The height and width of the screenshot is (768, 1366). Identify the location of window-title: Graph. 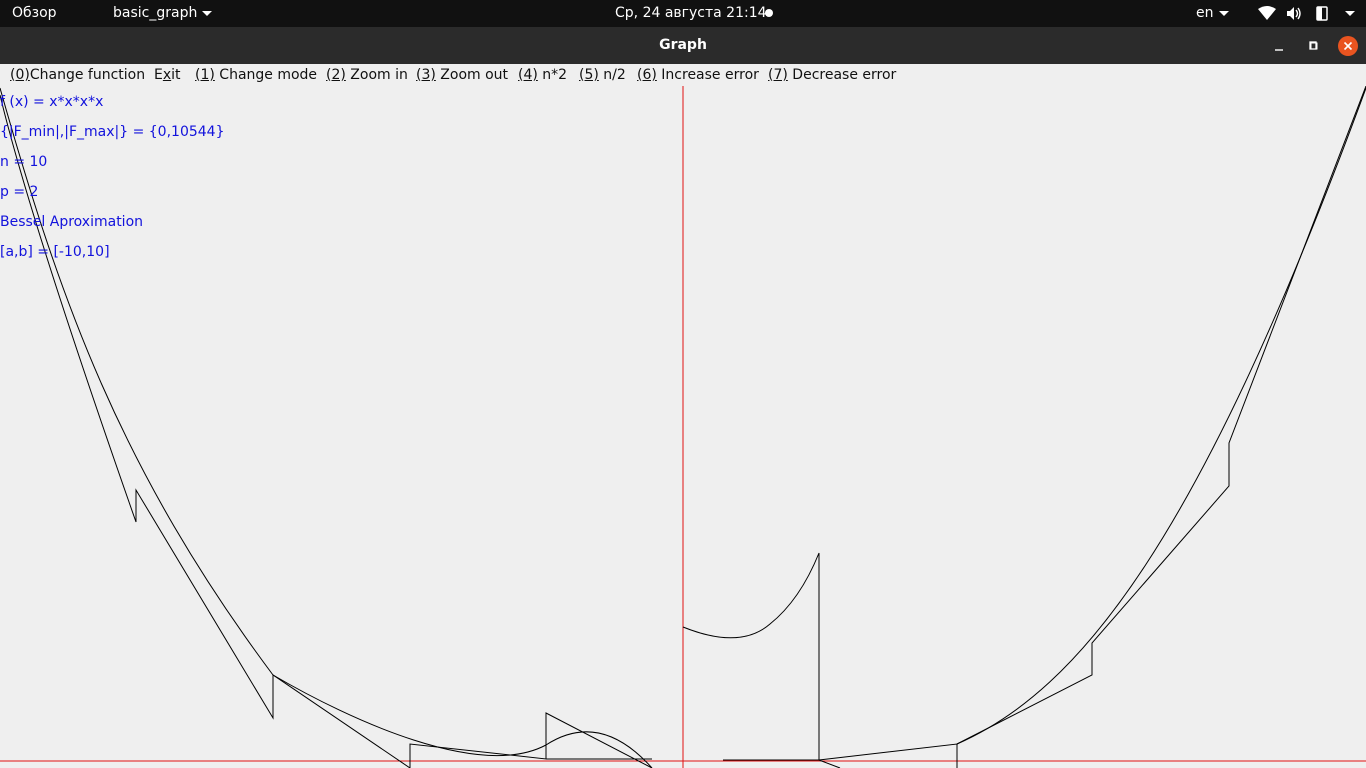
(683, 45).